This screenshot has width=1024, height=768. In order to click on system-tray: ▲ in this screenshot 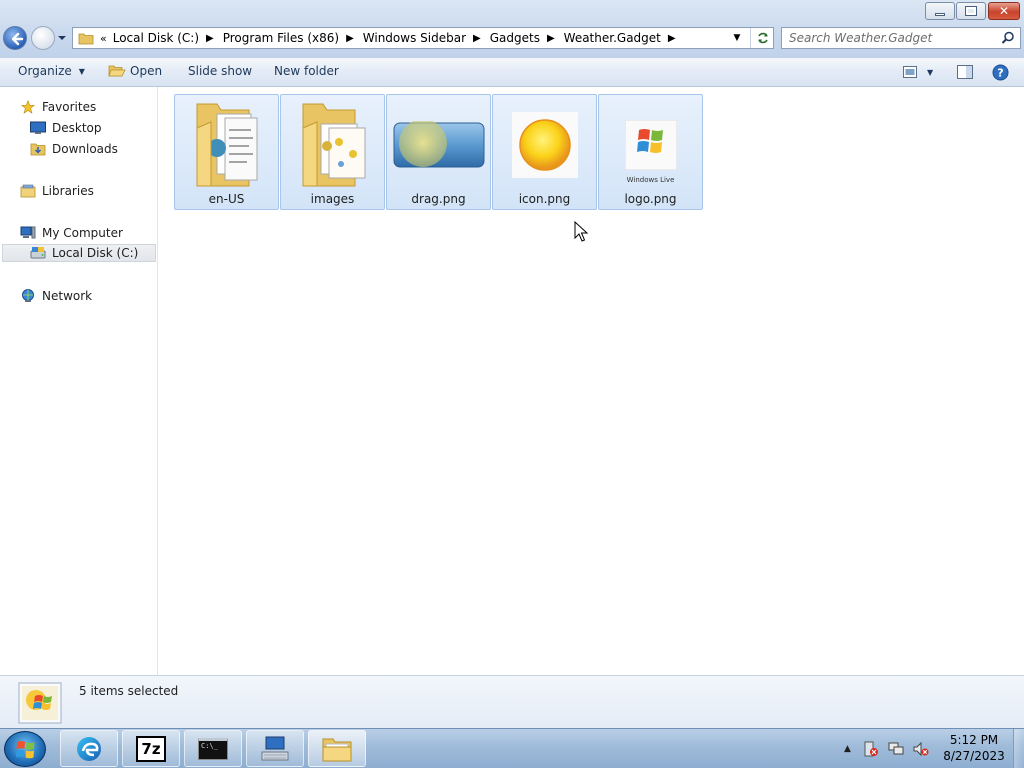, I will do `click(886, 748)`.